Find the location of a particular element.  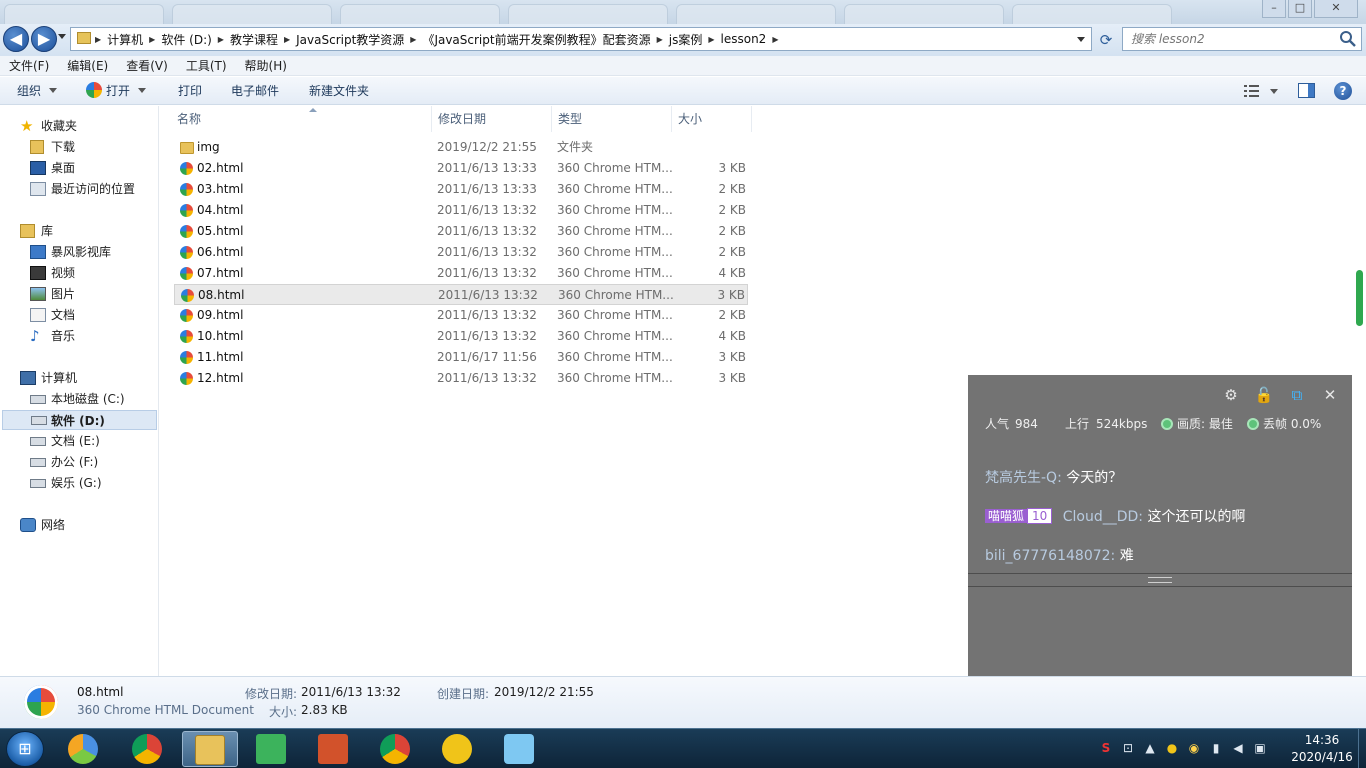

search-icon is located at coordinates (1348, 39).